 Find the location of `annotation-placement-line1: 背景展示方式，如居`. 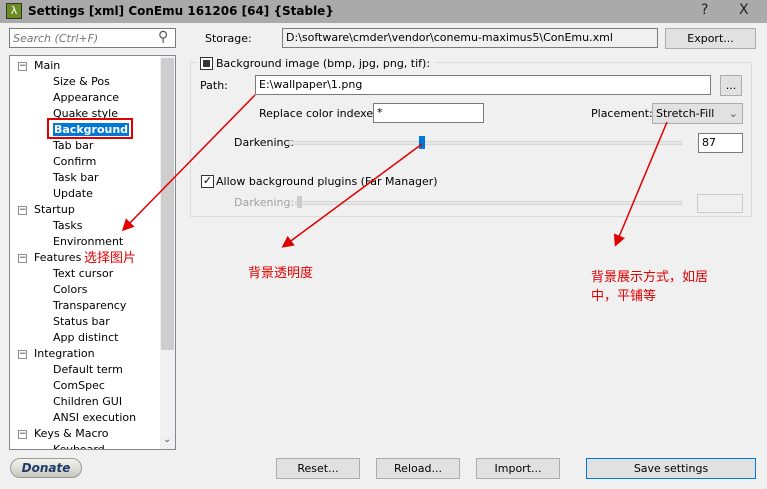

annotation-placement-line1: 背景展示方式，如居 is located at coordinates (650, 277).